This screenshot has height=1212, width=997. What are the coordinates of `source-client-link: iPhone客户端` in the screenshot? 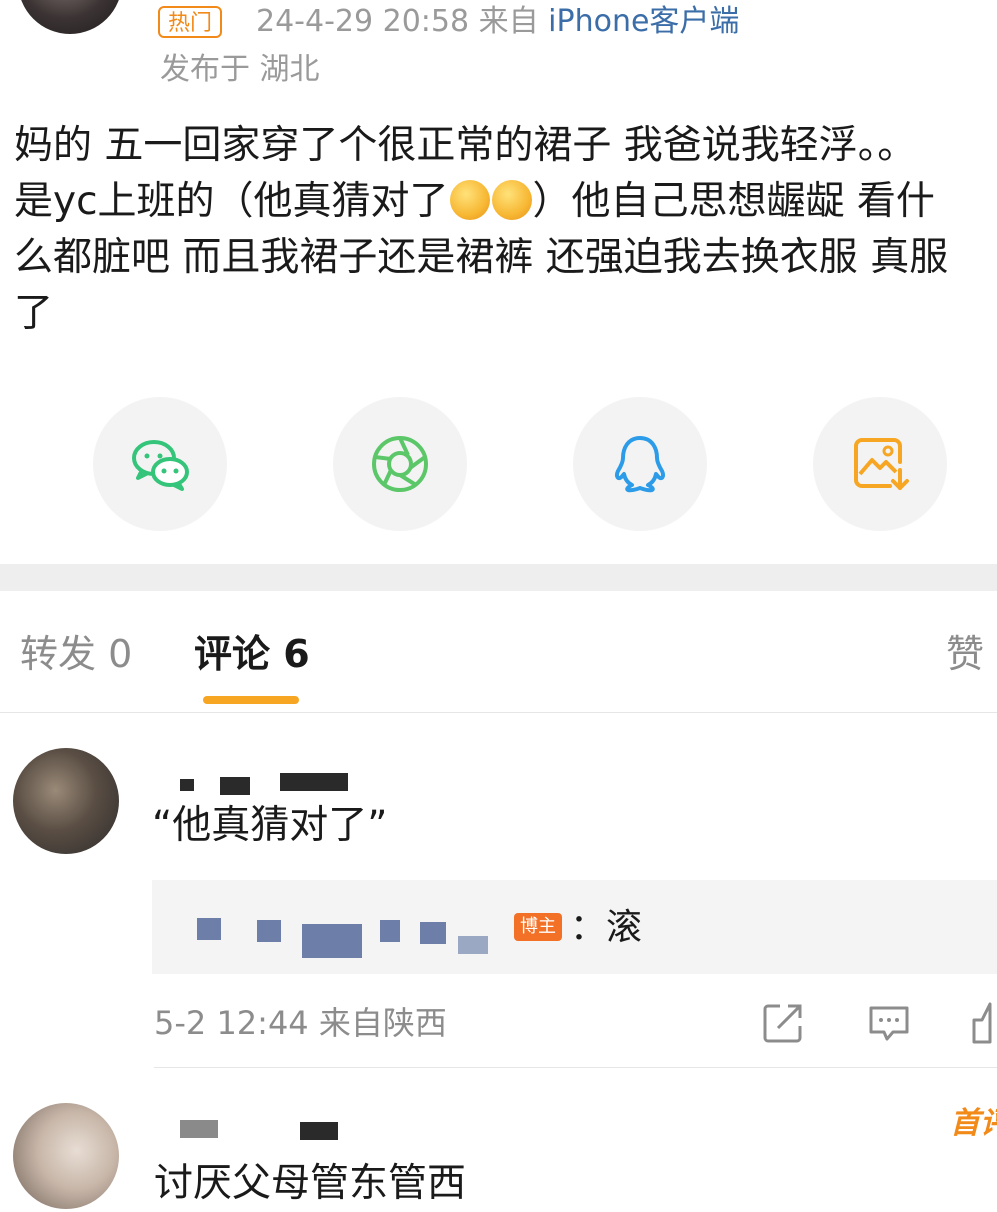 It's located at (643, 21).